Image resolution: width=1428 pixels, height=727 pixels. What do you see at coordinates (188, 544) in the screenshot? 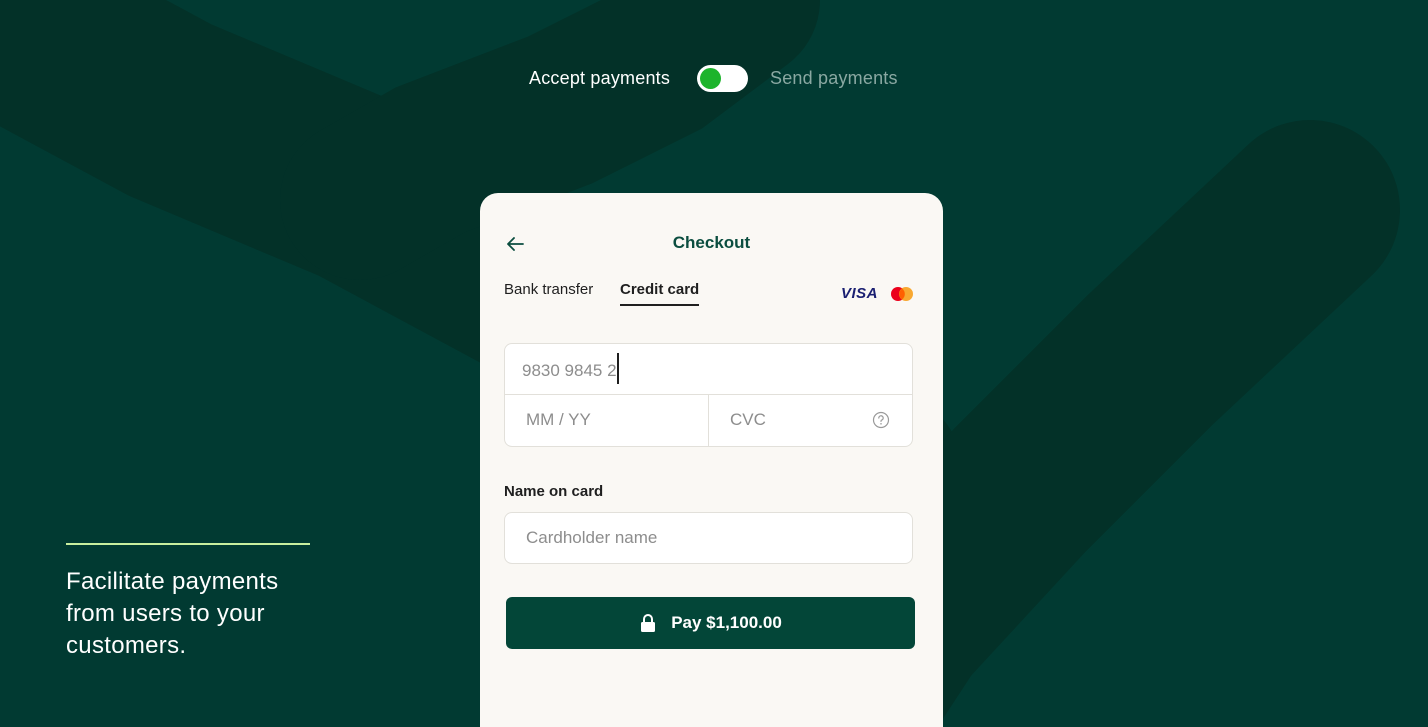
I see `caption-divider` at bounding box center [188, 544].